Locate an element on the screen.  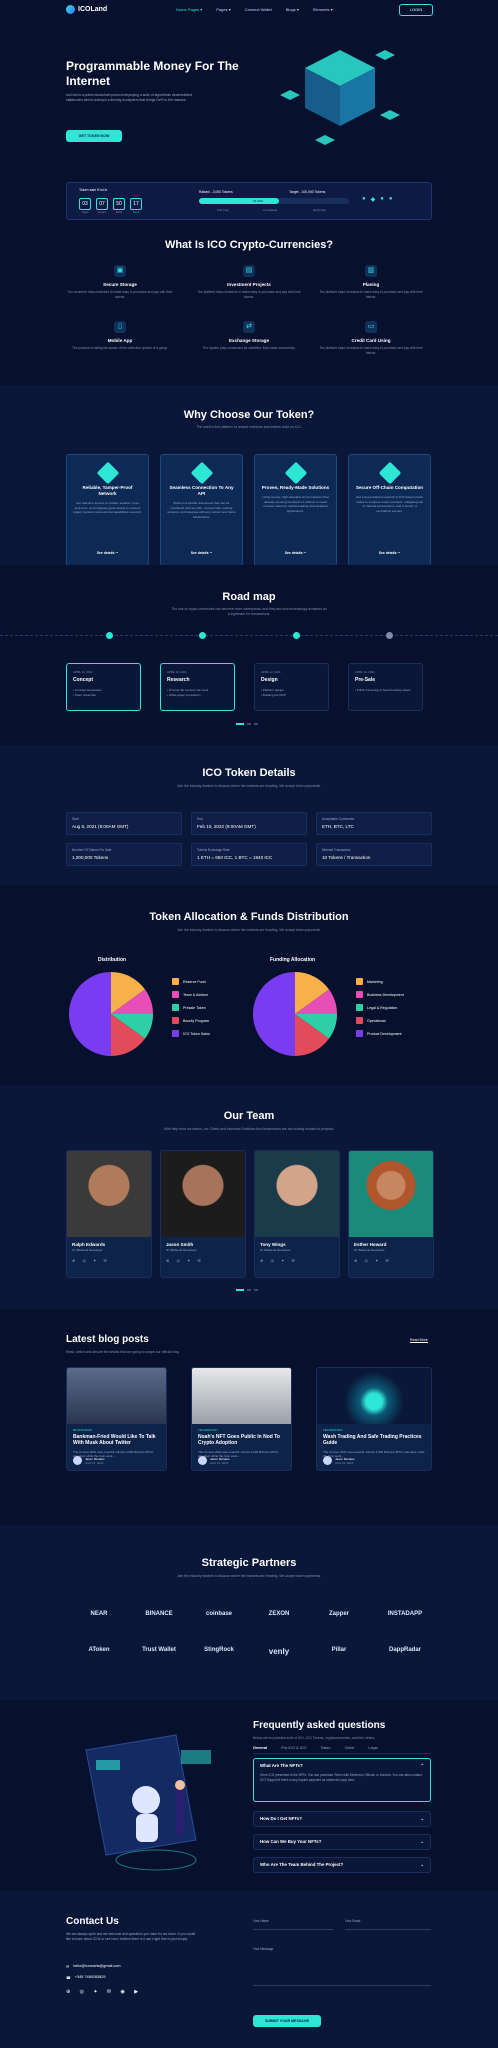
tab-pre-ico: Pre-ICO & ICO is located at coordinates (293, 1748).